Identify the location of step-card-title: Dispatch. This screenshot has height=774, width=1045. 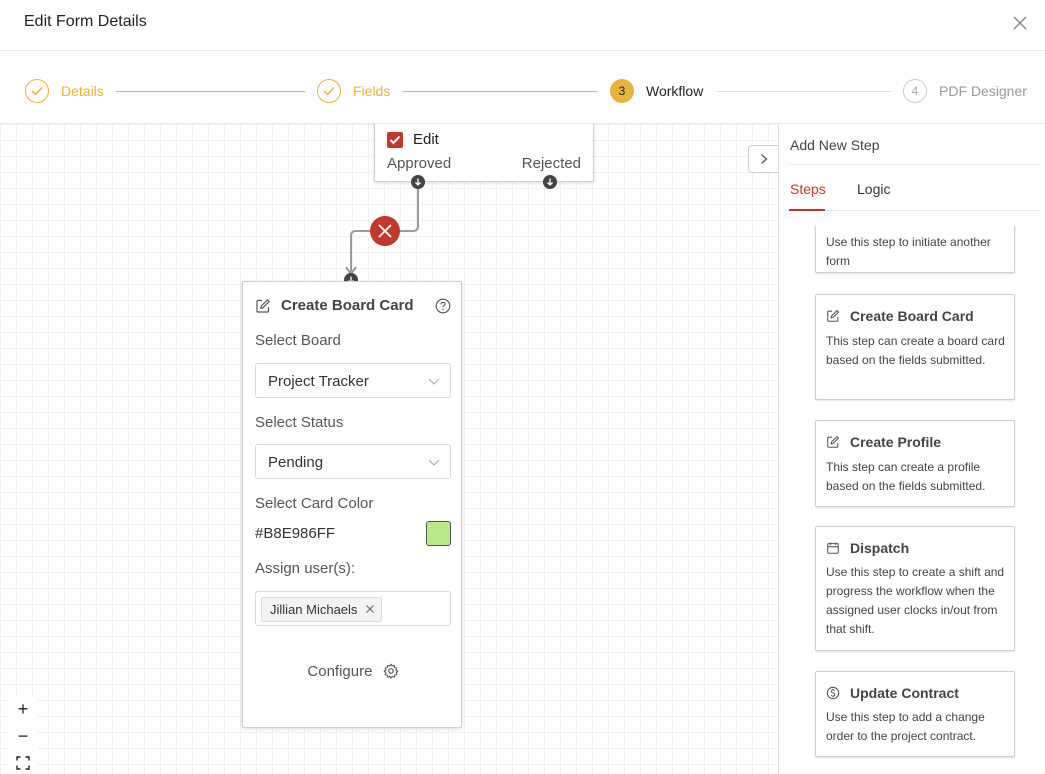
(880, 548).